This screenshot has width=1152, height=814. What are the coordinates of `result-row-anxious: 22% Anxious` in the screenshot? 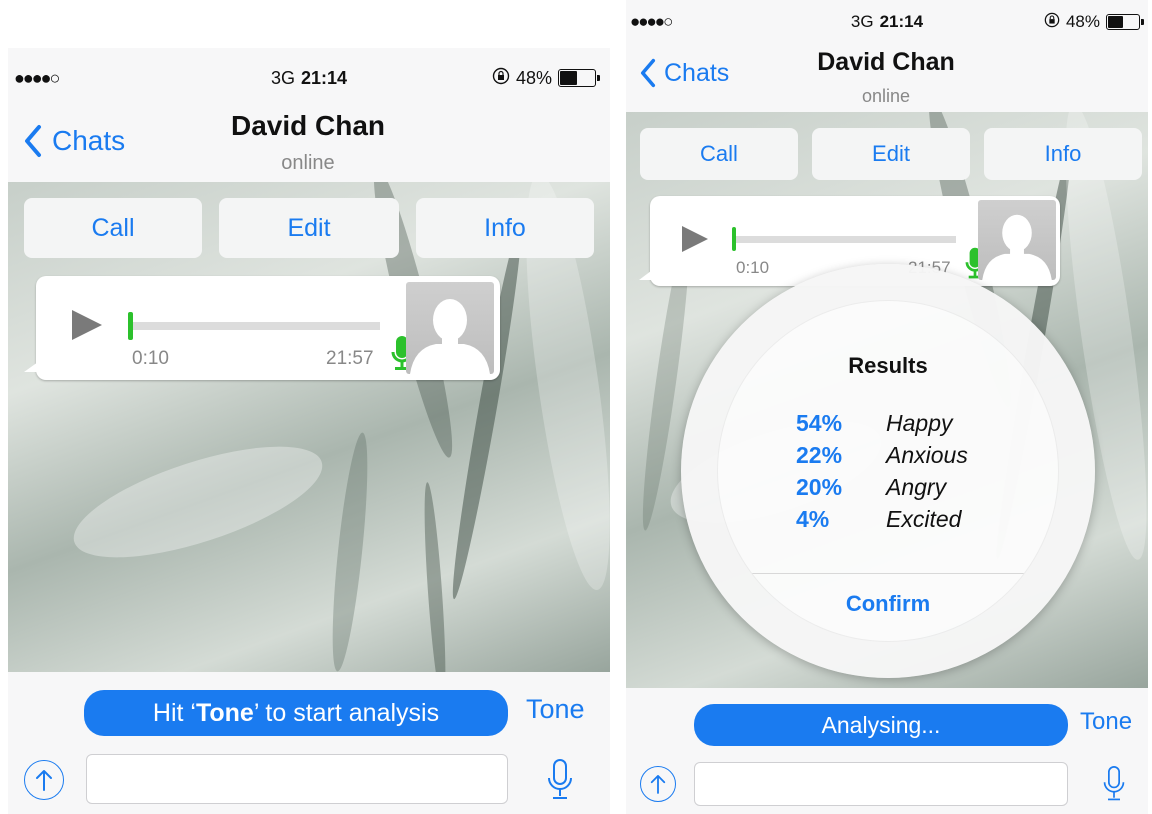 It's located at (882, 455).